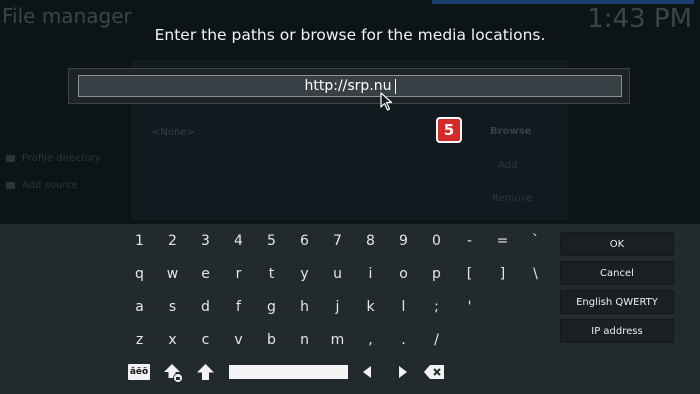 The width and height of the screenshot is (700, 394). I want to click on keyboard-key: `, so click(535, 241).